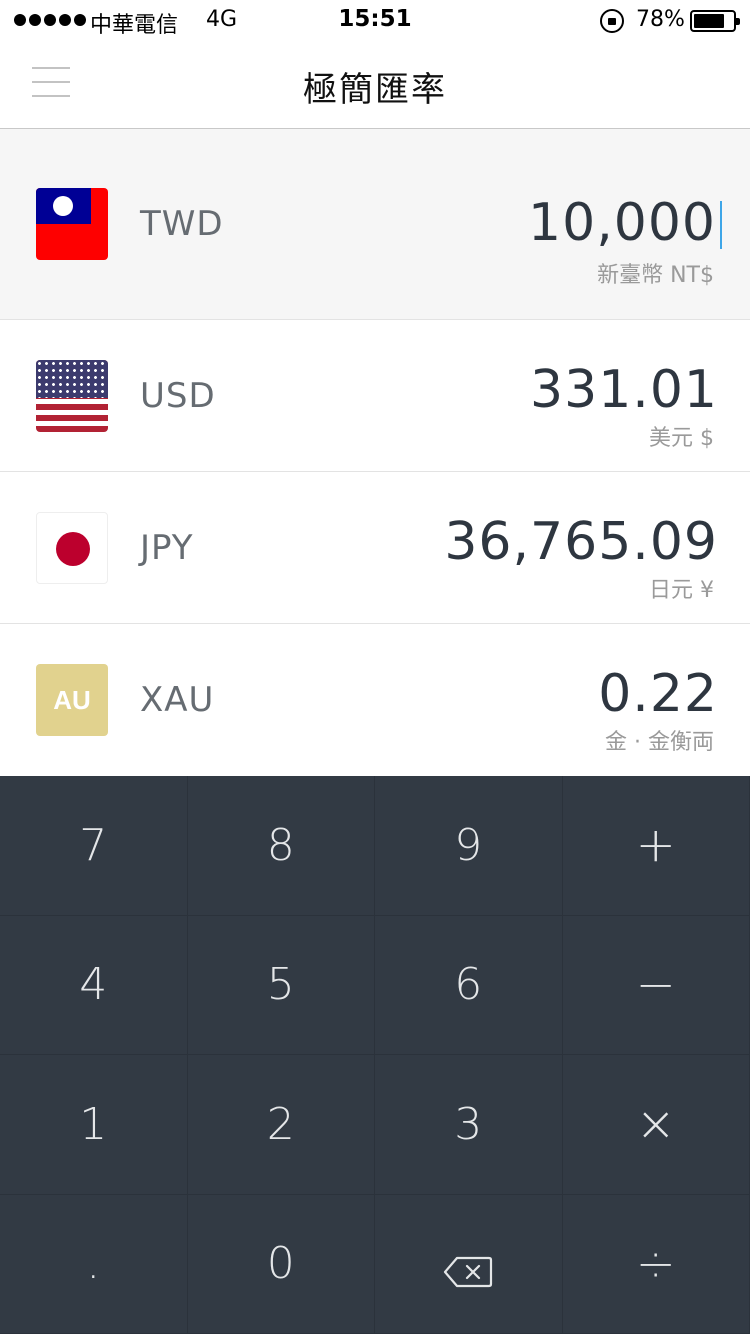 The image size is (750, 1334). Describe the element at coordinates (622, 223) in the screenshot. I see `currency-amount-input: 10,000` at that location.